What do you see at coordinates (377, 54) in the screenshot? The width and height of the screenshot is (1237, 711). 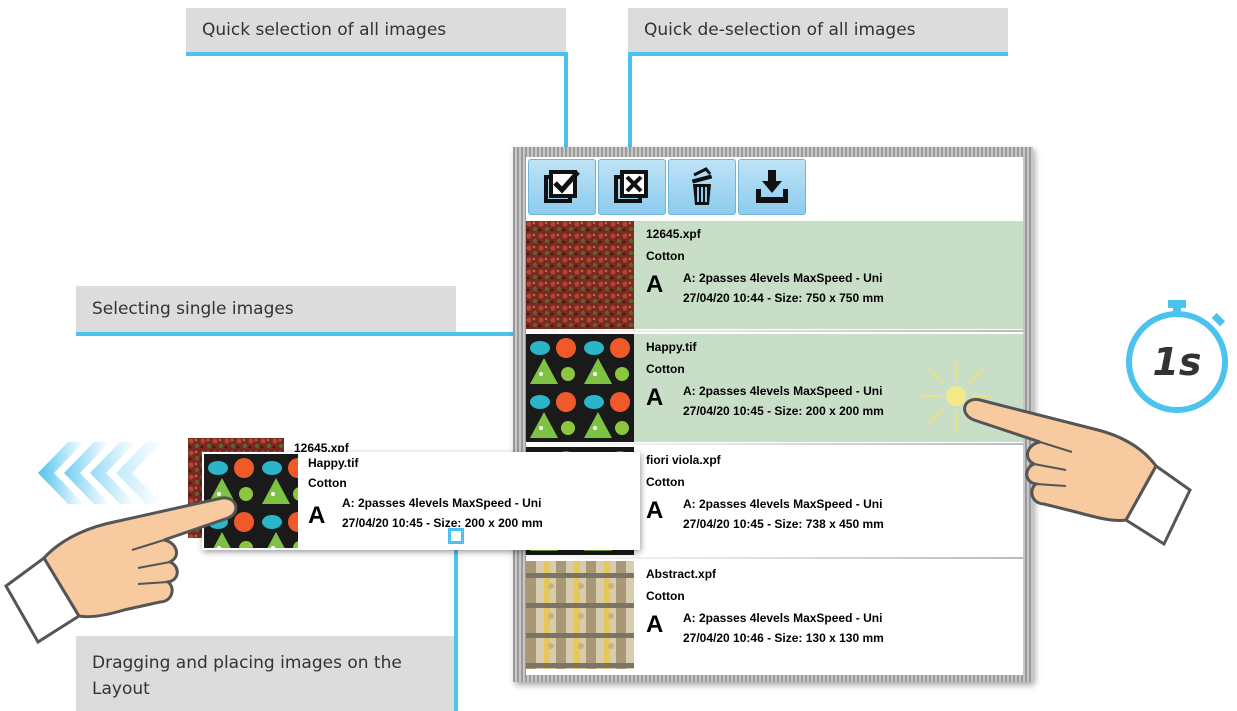 I see `callout-select-all-underline` at bounding box center [377, 54].